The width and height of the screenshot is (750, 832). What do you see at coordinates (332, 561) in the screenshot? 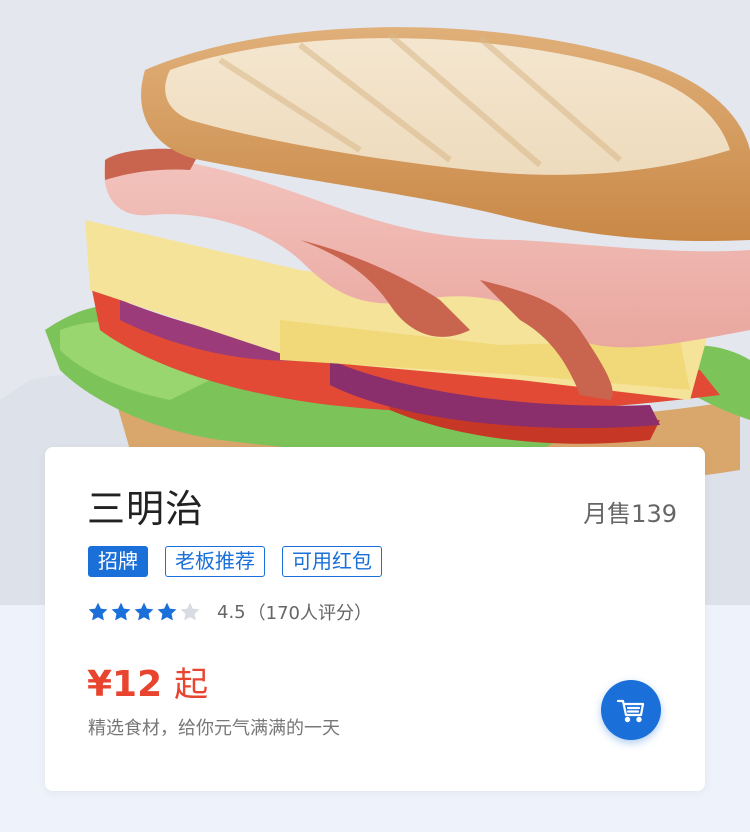
I see `tag-coupon-available: 可用红包` at bounding box center [332, 561].